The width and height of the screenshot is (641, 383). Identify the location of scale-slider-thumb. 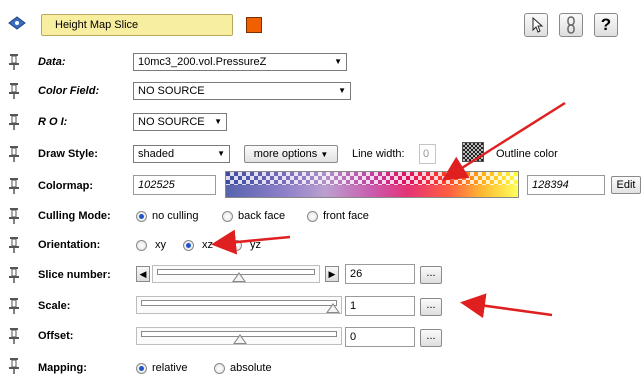
(333, 308).